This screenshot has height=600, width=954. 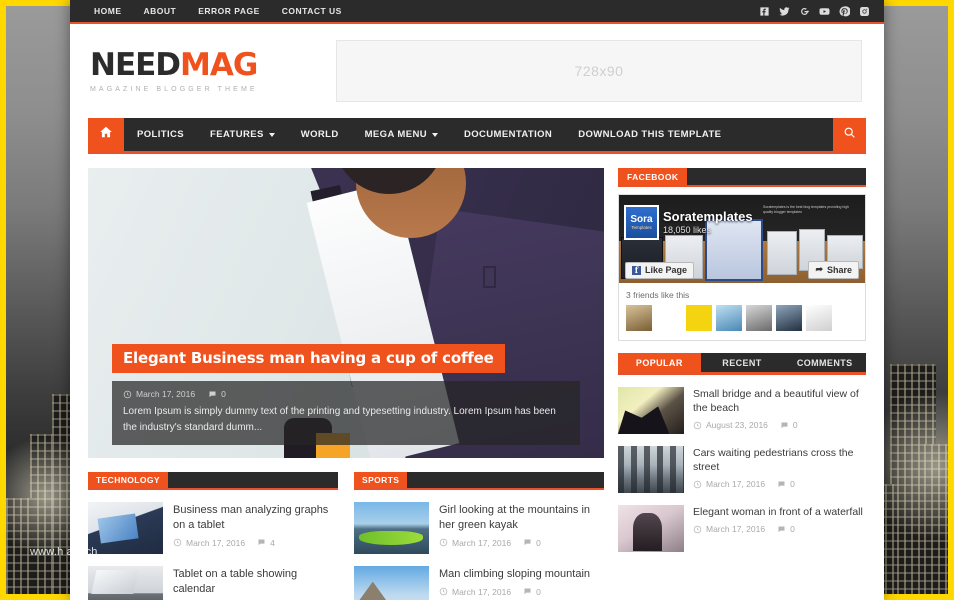 I want to click on topnav-item-error-page: ERROR PAGE, so click(x=229, y=11).